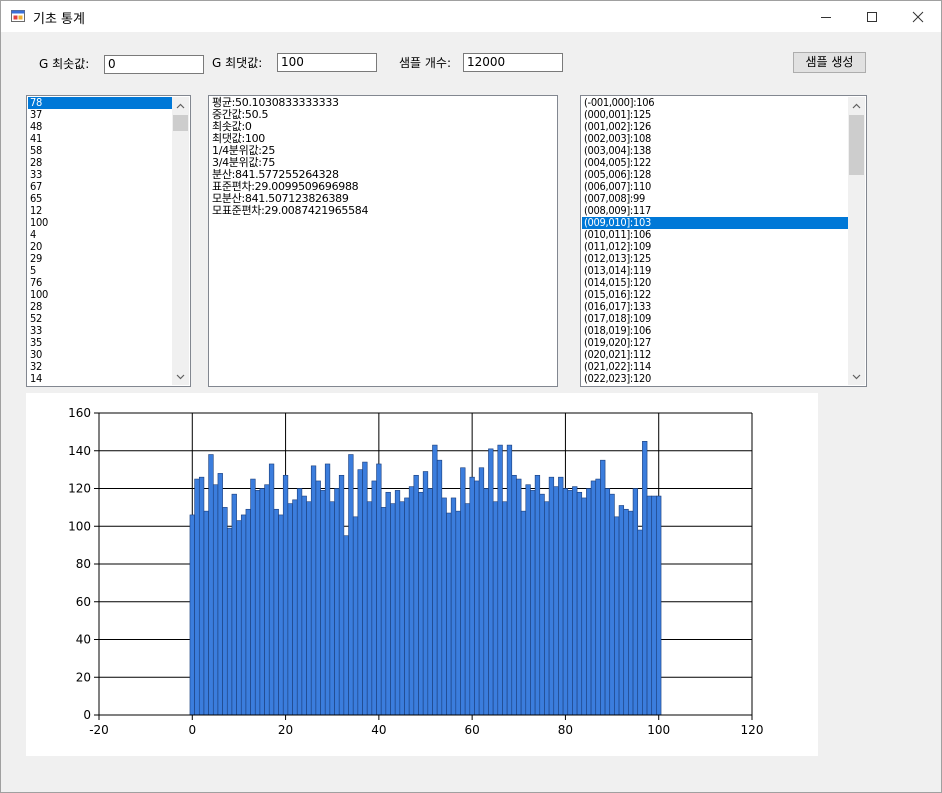 This screenshot has height=793, width=942. What do you see at coordinates (100, 211) in the screenshot?
I see `list-item: 12` at bounding box center [100, 211].